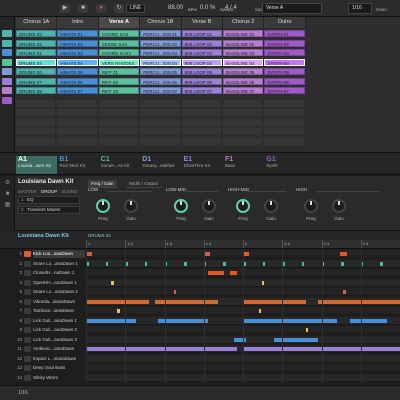 The height and width of the screenshot is (400, 400). Describe the element at coordinates (200, 273) in the screenshot. I see `sound-row: 3 ClosedH...naDawn 1` at that location.